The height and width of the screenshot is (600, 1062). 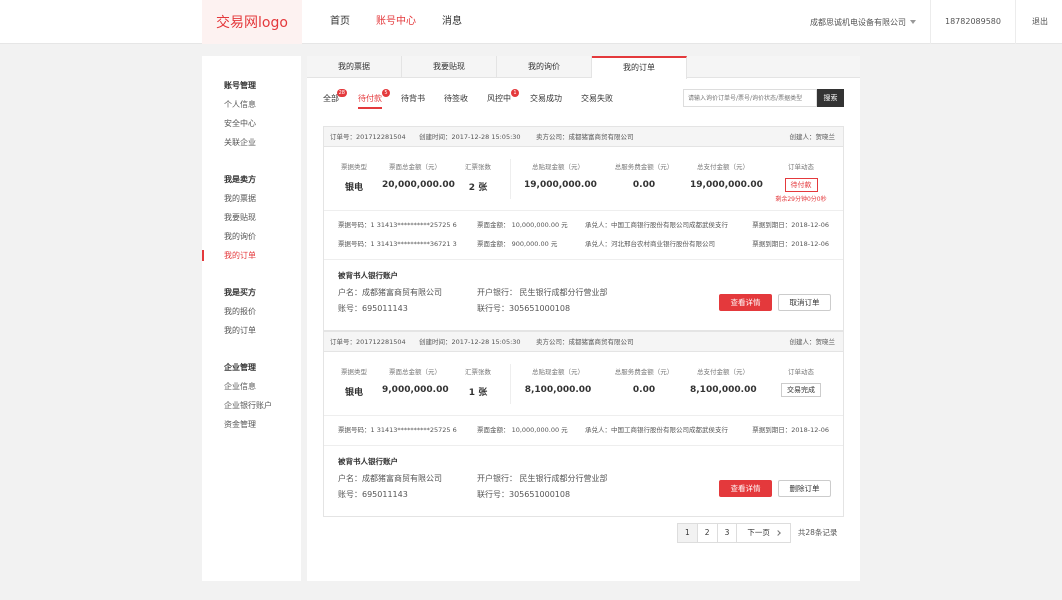 I want to click on page-1-button: 1, so click(x=687, y=533).